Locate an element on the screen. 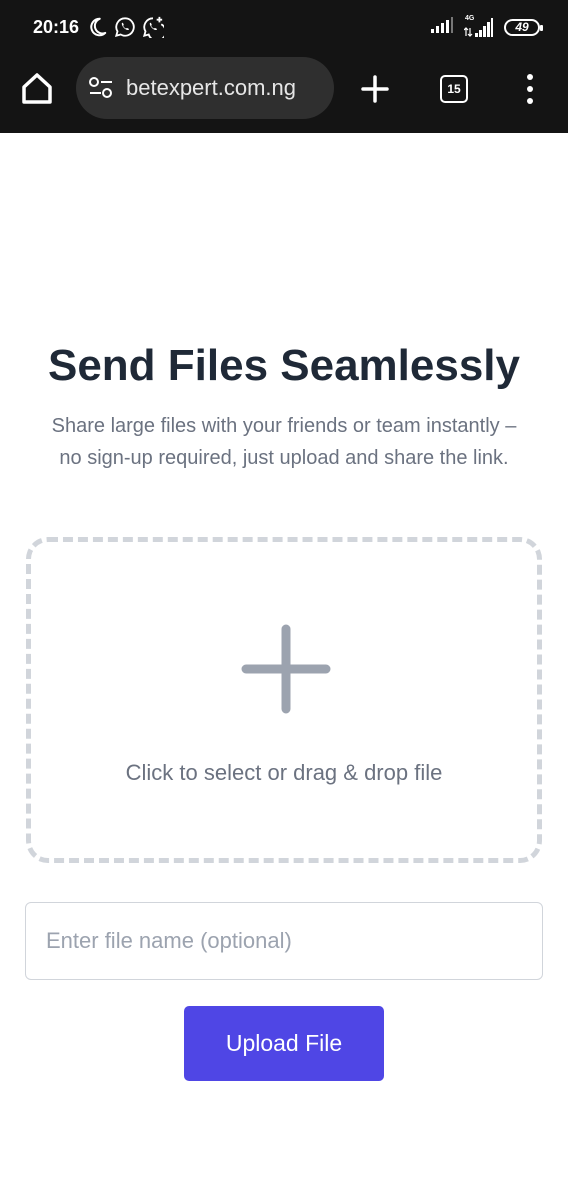 This screenshot has height=1200, width=568. signal-4g-icon: 4G is located at coordinates (479, 27).